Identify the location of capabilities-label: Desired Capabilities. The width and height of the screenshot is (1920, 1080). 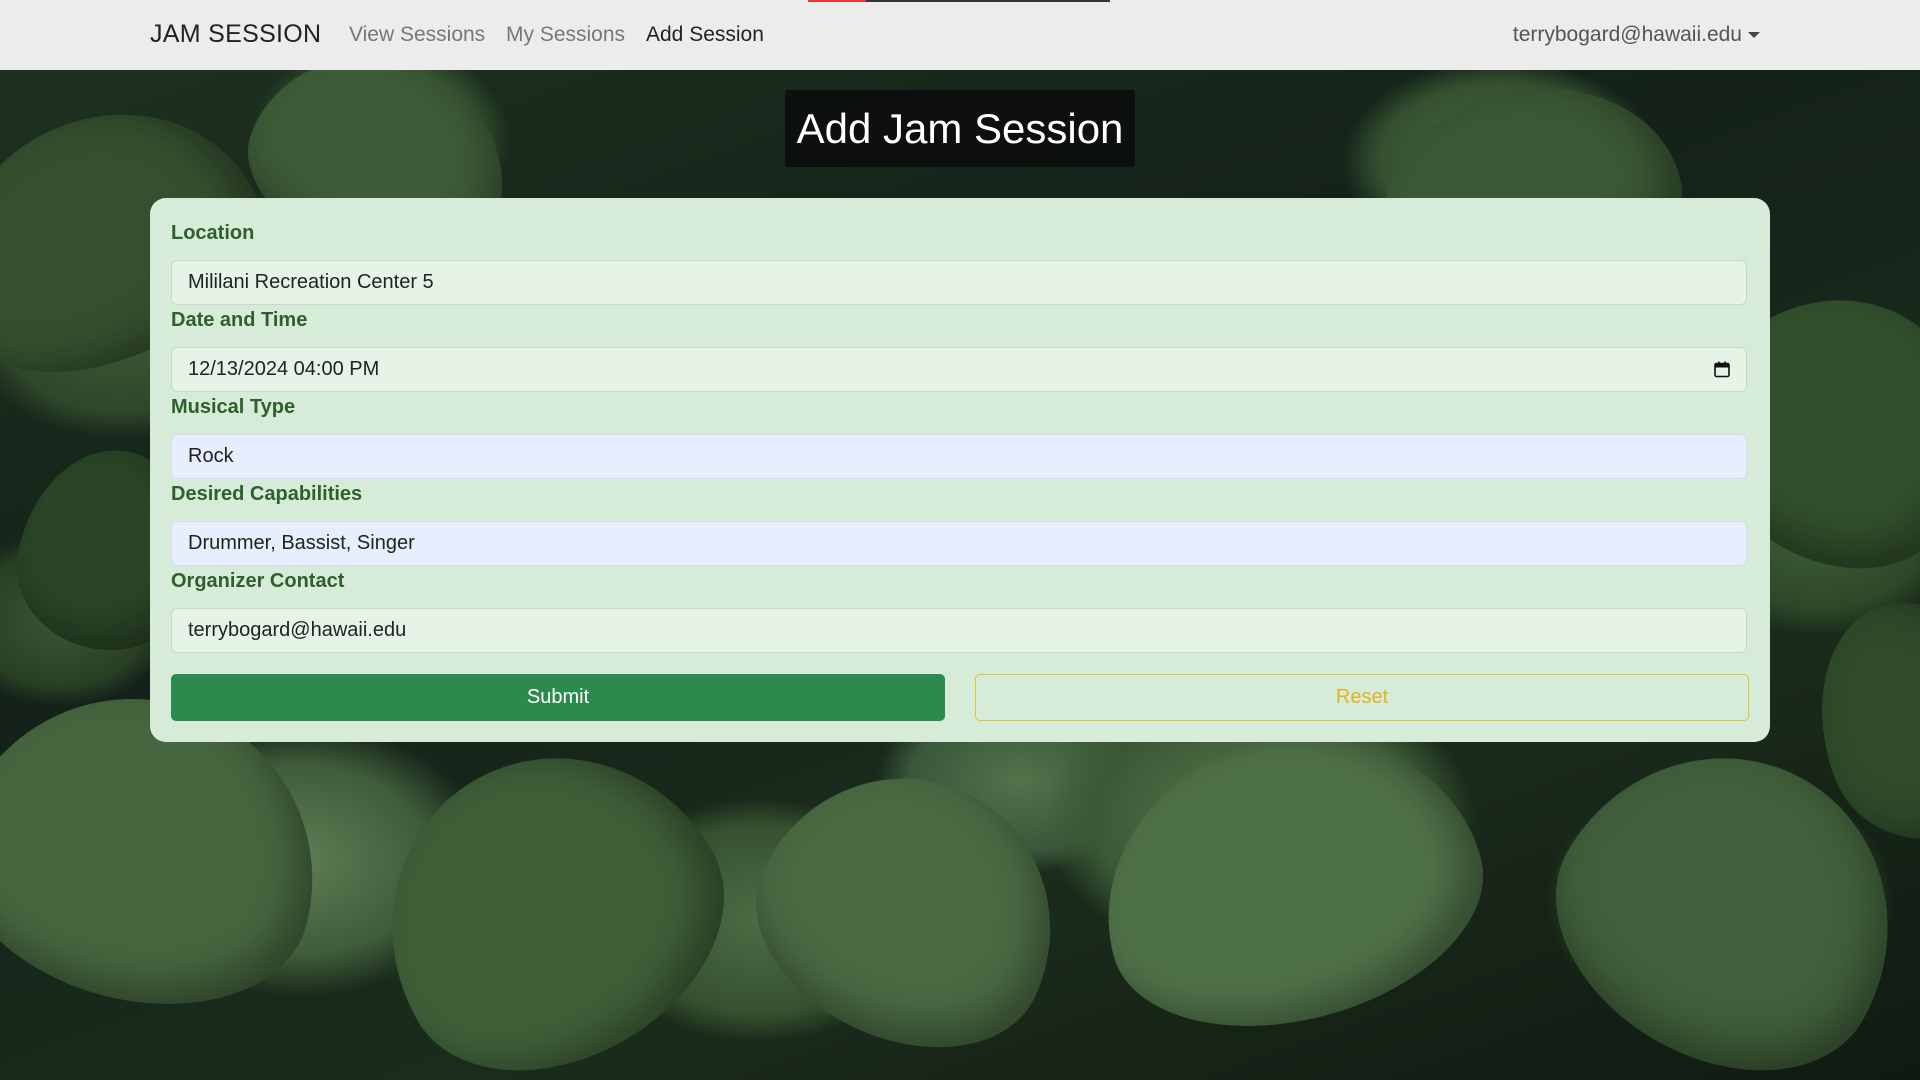
(267, 494).